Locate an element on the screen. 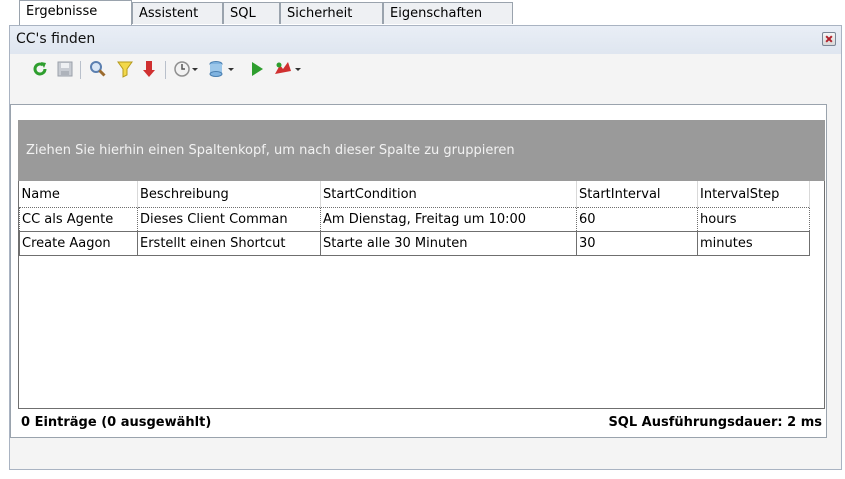 This screenshot has width=845, height=479. refresh-icon is located at coordinates (40, 69).